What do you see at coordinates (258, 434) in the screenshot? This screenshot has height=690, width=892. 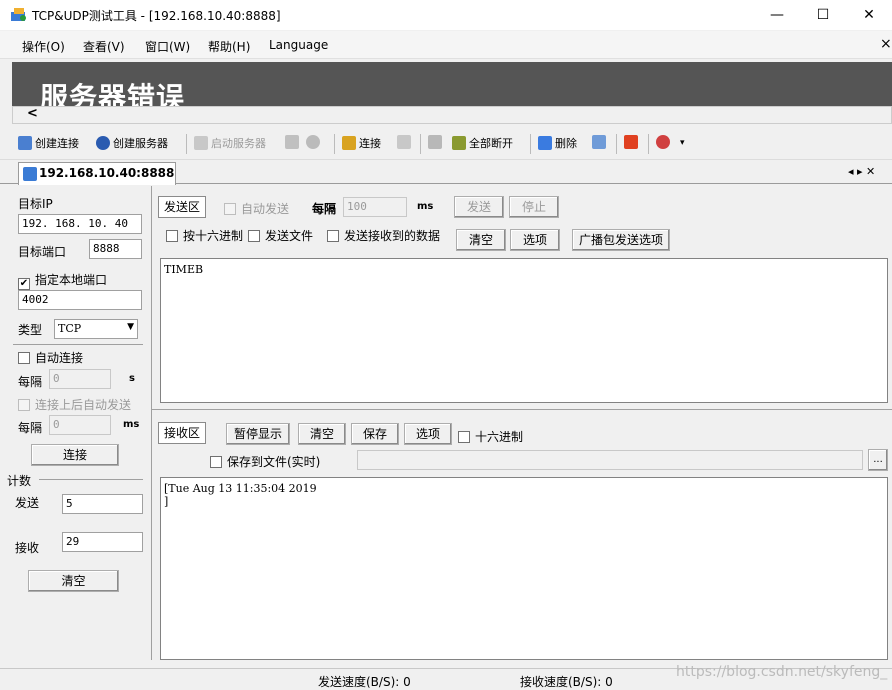 I see `pause-display-button: 暂停显示` at bounding box center [258, 434].